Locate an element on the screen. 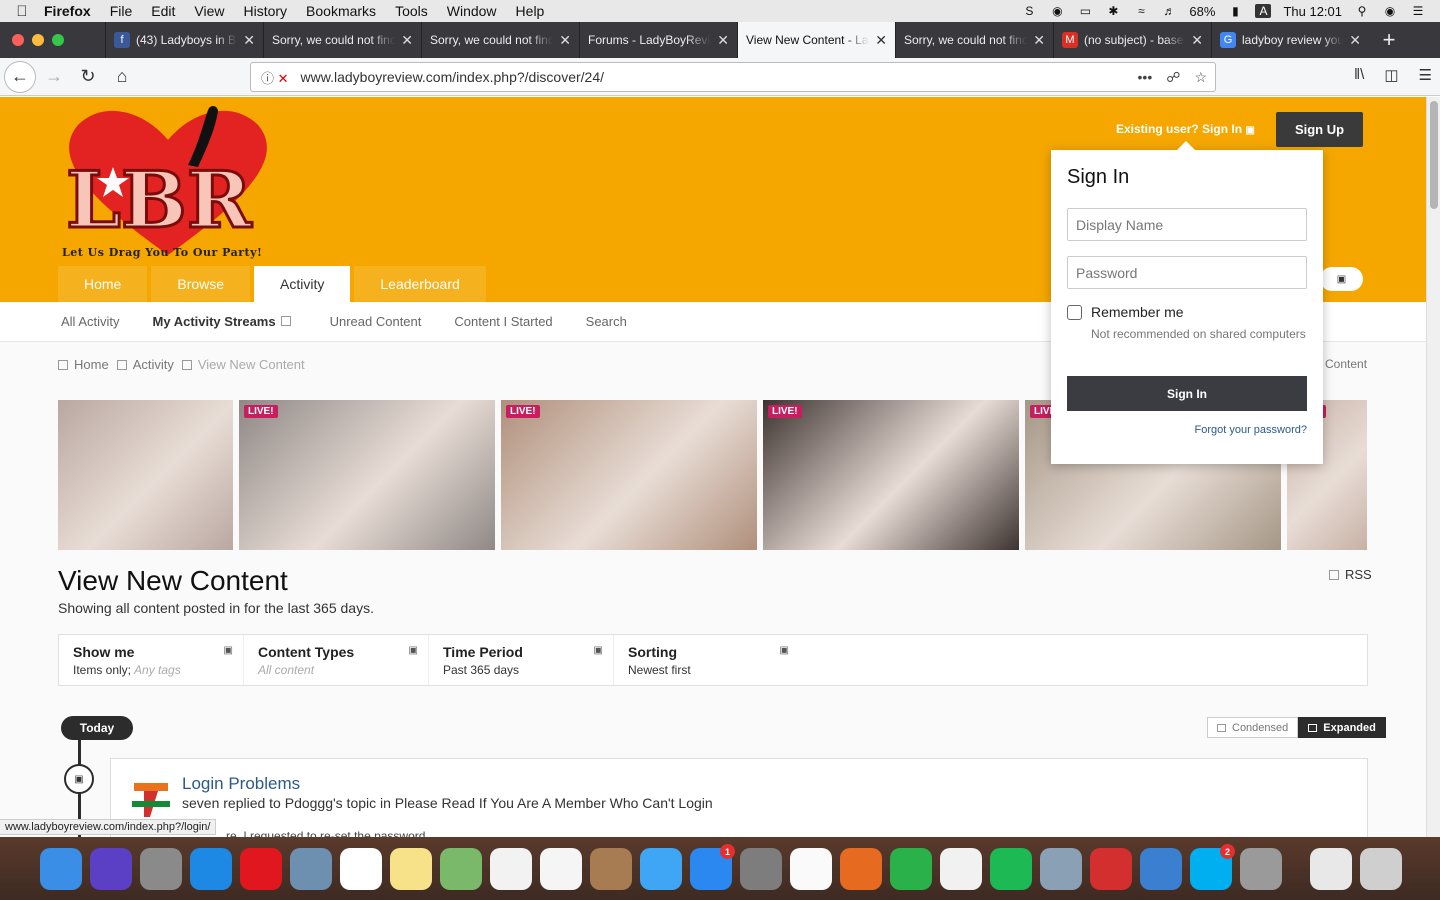  site-logo: LBR is located at coordinates (168, 185).